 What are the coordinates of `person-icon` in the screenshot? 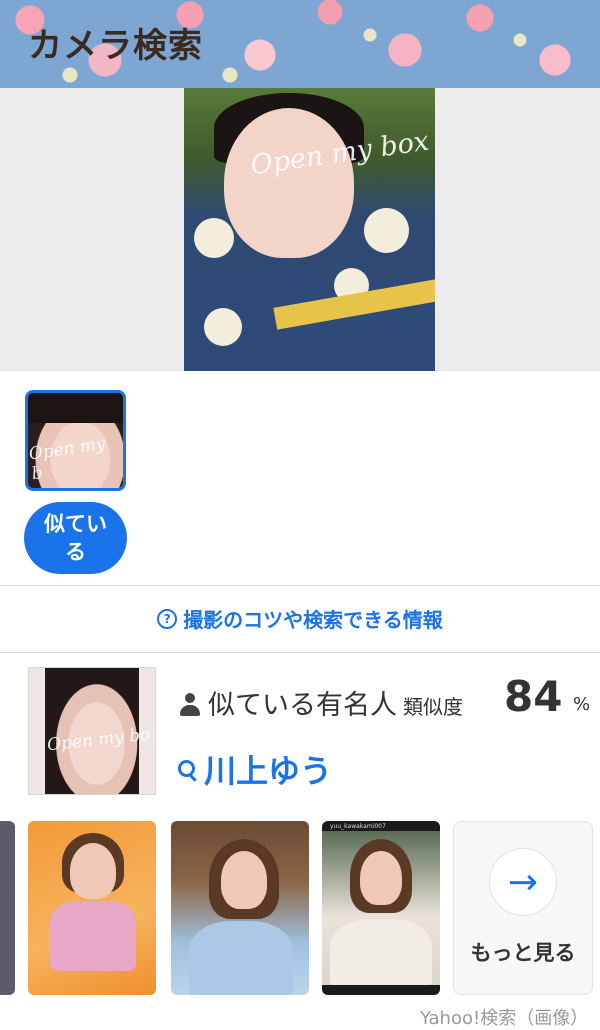 It's located at (190, 705).